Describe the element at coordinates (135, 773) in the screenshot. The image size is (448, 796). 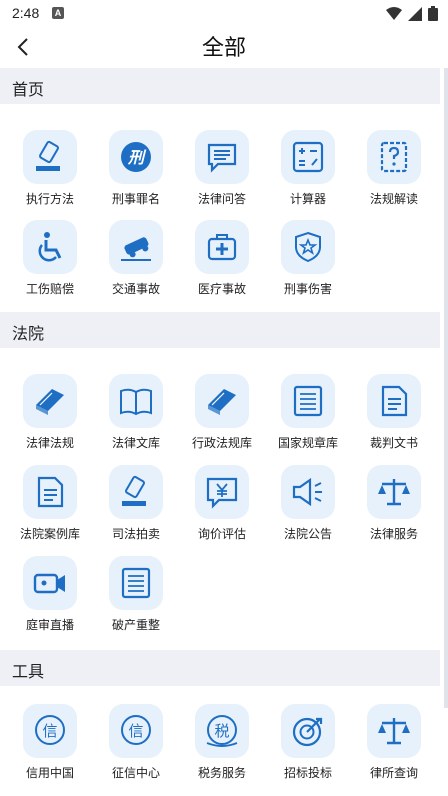
I see `feature-label: 征信中心` at that location.